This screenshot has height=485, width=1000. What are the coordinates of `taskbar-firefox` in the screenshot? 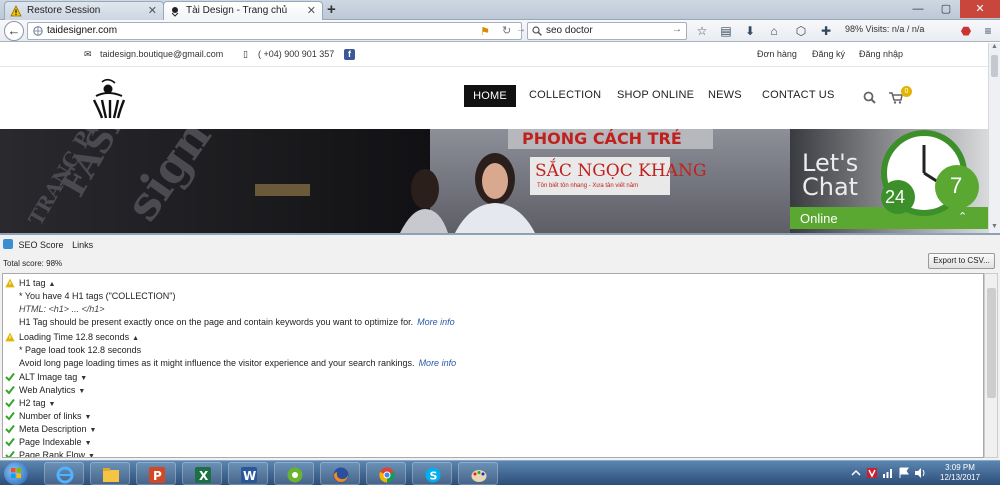 It's located at (340, 473).